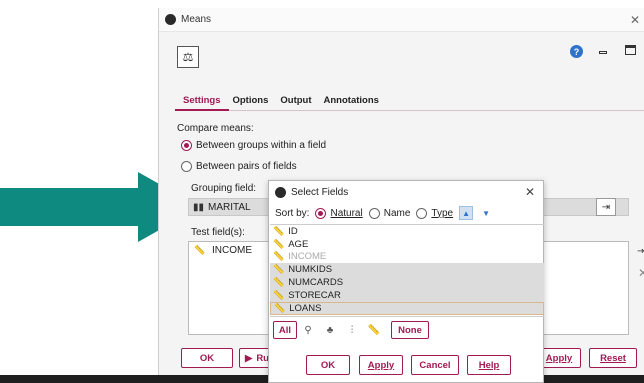 This screenshot has height=383, width=644. What do you see at coordinates (401, 20) in the screenshot?
I see `title-bar: Means` at bounding box center [401, 20].